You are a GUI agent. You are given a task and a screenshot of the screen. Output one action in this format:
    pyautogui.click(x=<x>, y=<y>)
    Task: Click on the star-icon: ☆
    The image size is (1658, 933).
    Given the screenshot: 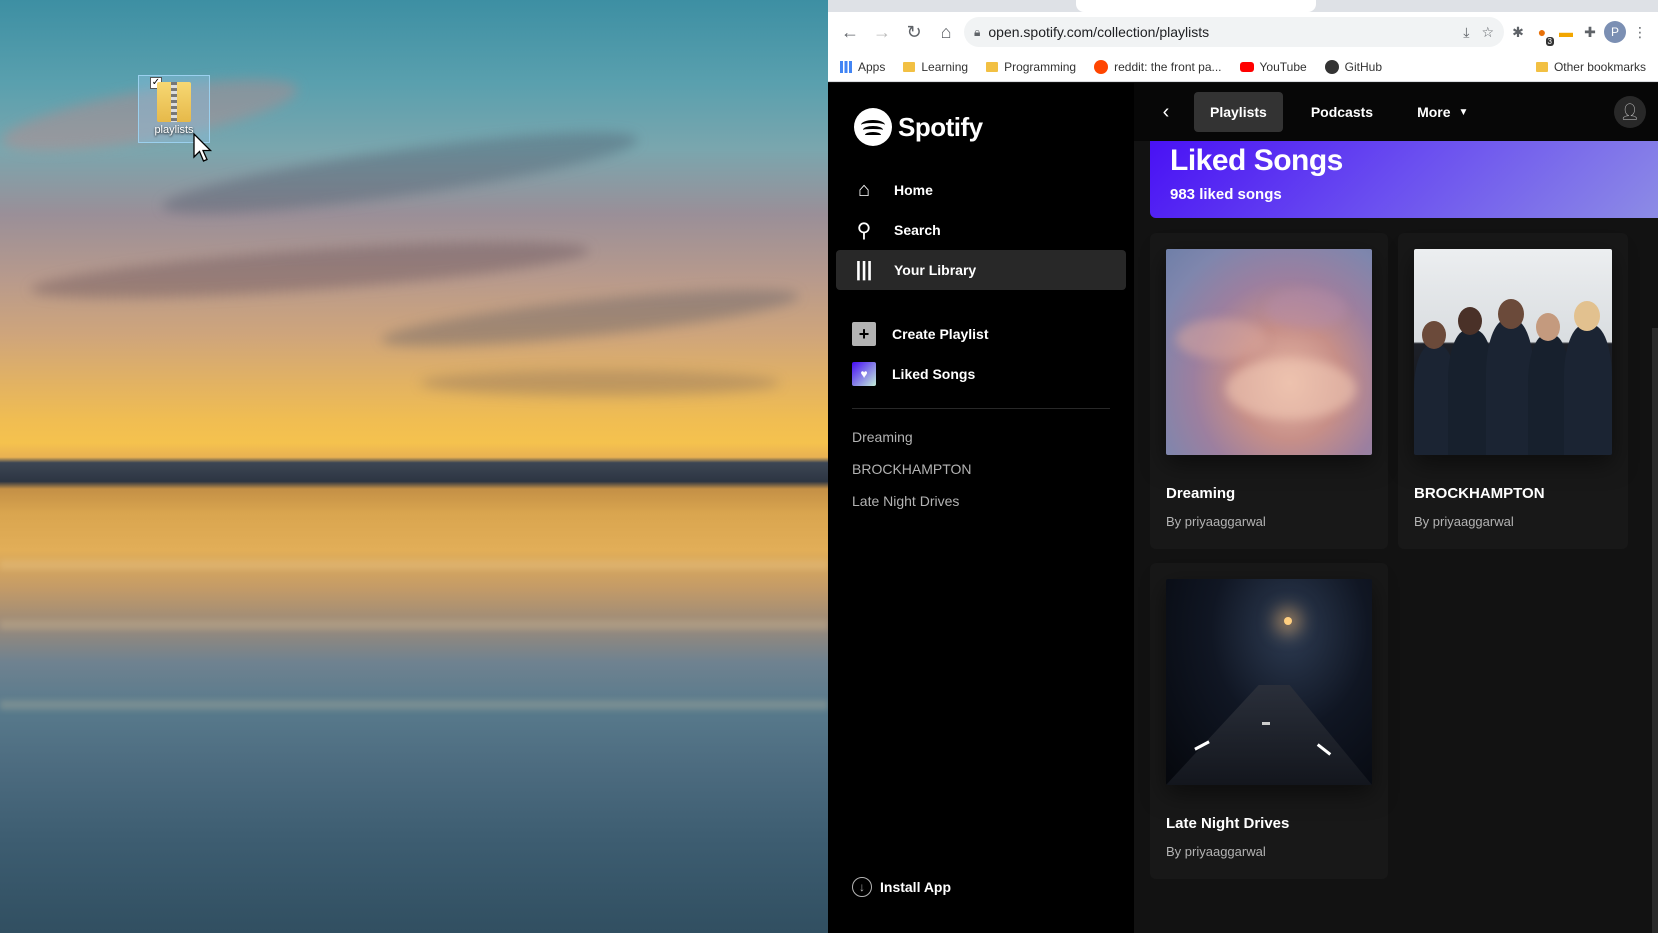 What is the action you would take?
    pyautogui.click(x=1487, y=32)
    